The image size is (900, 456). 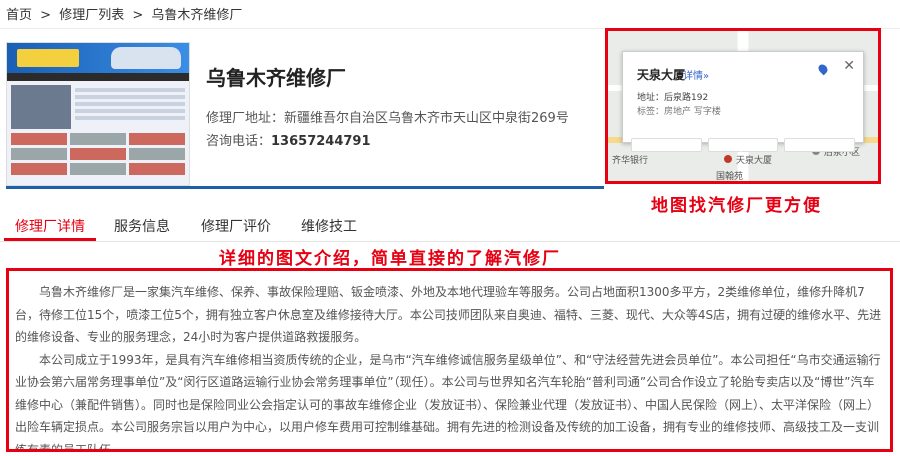 I want to click on header-accent-line, so click(x=305, y=187).